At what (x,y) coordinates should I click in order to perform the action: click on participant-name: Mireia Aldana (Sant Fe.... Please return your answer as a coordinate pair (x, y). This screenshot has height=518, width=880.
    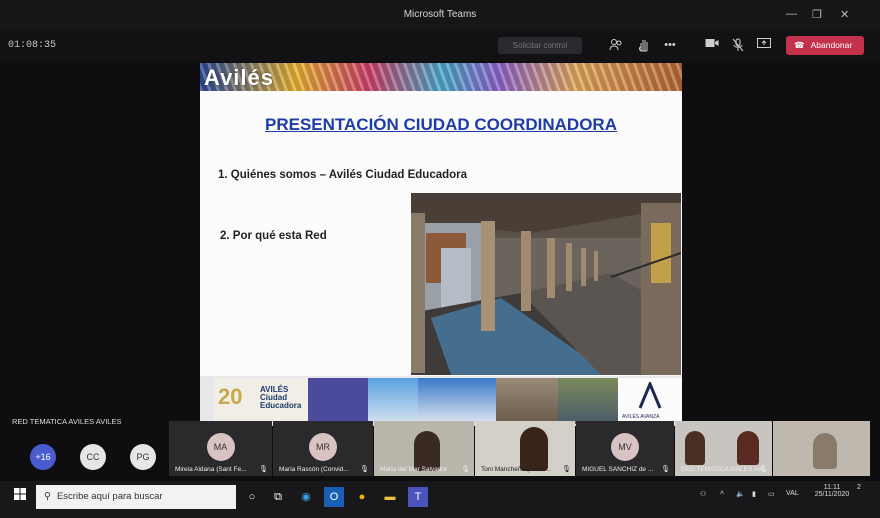
    Looking at the image, I should click on (211, 469).